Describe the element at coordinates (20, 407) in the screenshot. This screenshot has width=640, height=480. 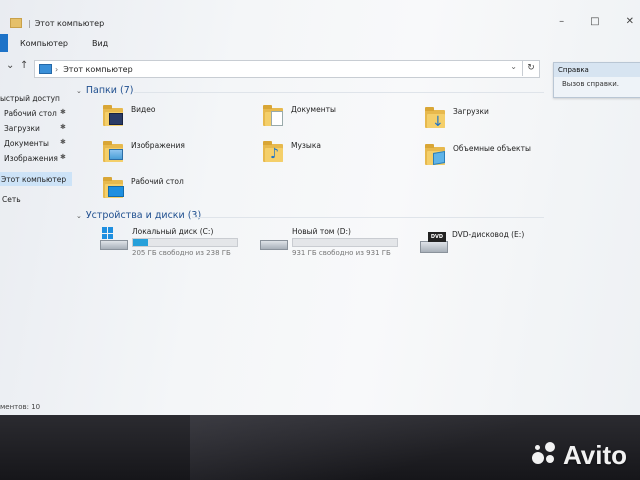
I see `status-item-count: ментов: 10` at that location.